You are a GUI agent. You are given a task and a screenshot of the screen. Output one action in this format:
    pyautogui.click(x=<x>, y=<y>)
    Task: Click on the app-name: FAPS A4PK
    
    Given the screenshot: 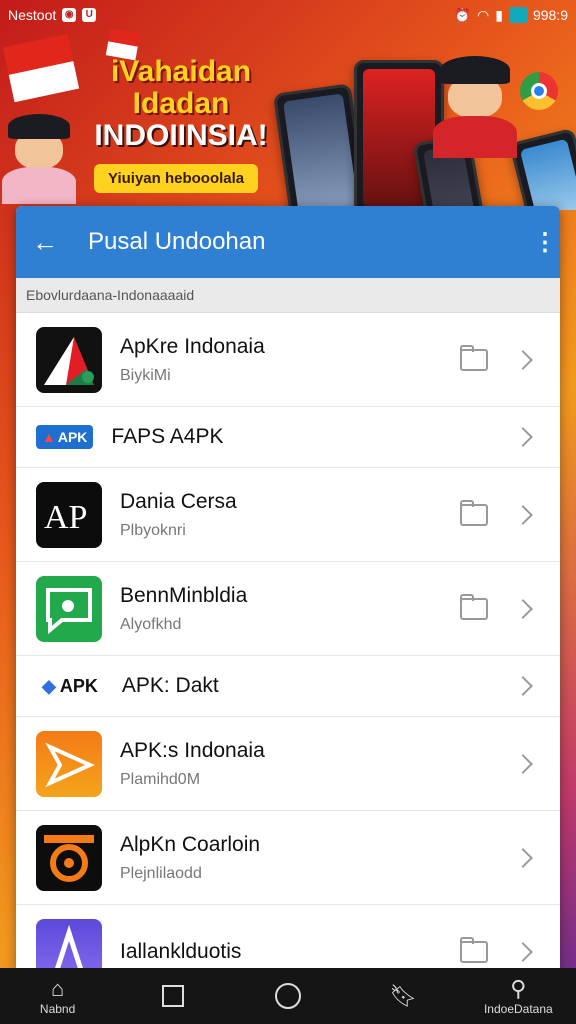 What is the action you would take?
    pyautogui.click(x=167, y=436)
    